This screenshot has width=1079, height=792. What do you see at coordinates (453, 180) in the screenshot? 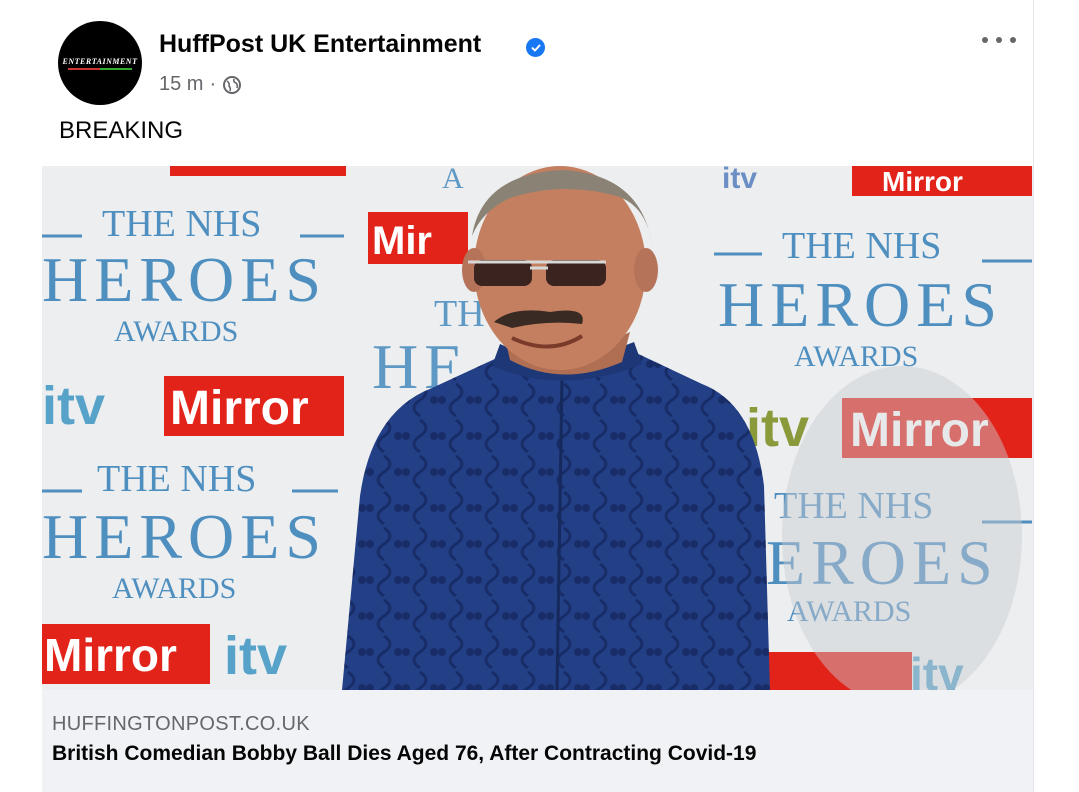
I see `svg-text: A` at bounding box center [453, 180].